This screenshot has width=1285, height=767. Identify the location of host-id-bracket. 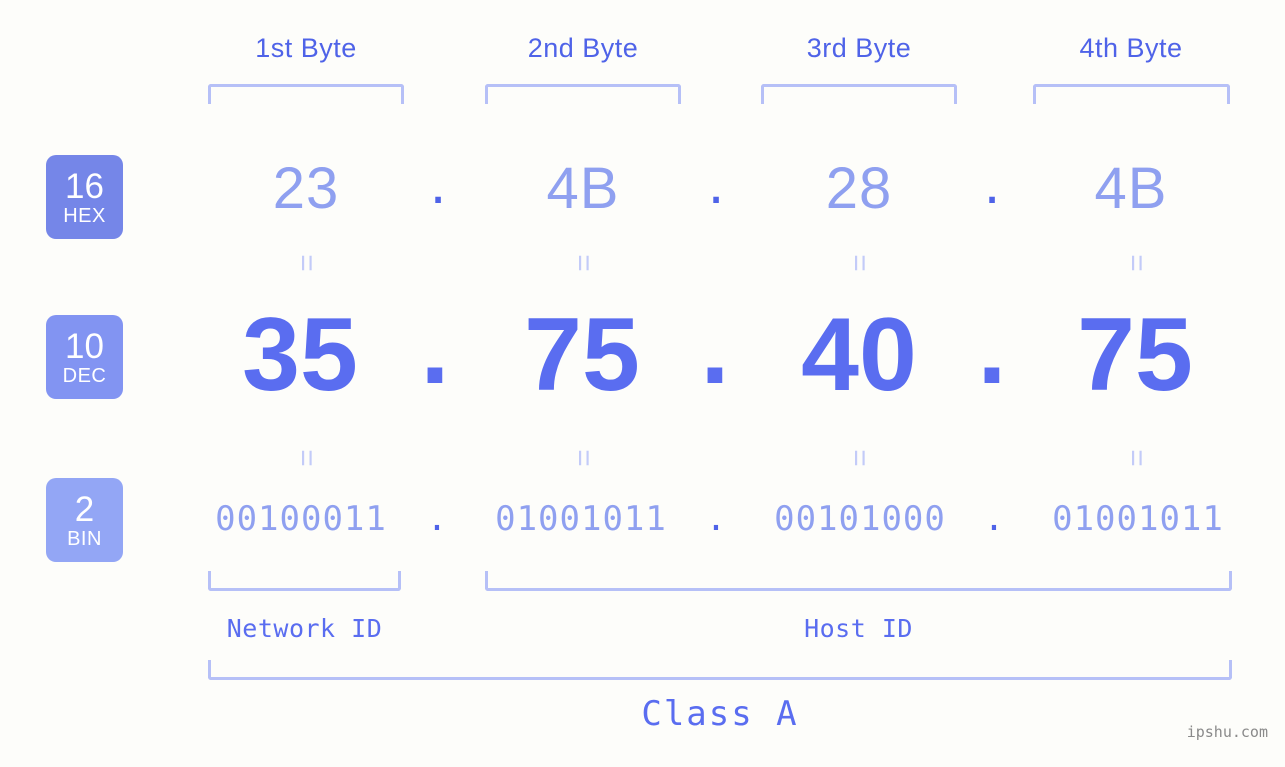
(858, 581).